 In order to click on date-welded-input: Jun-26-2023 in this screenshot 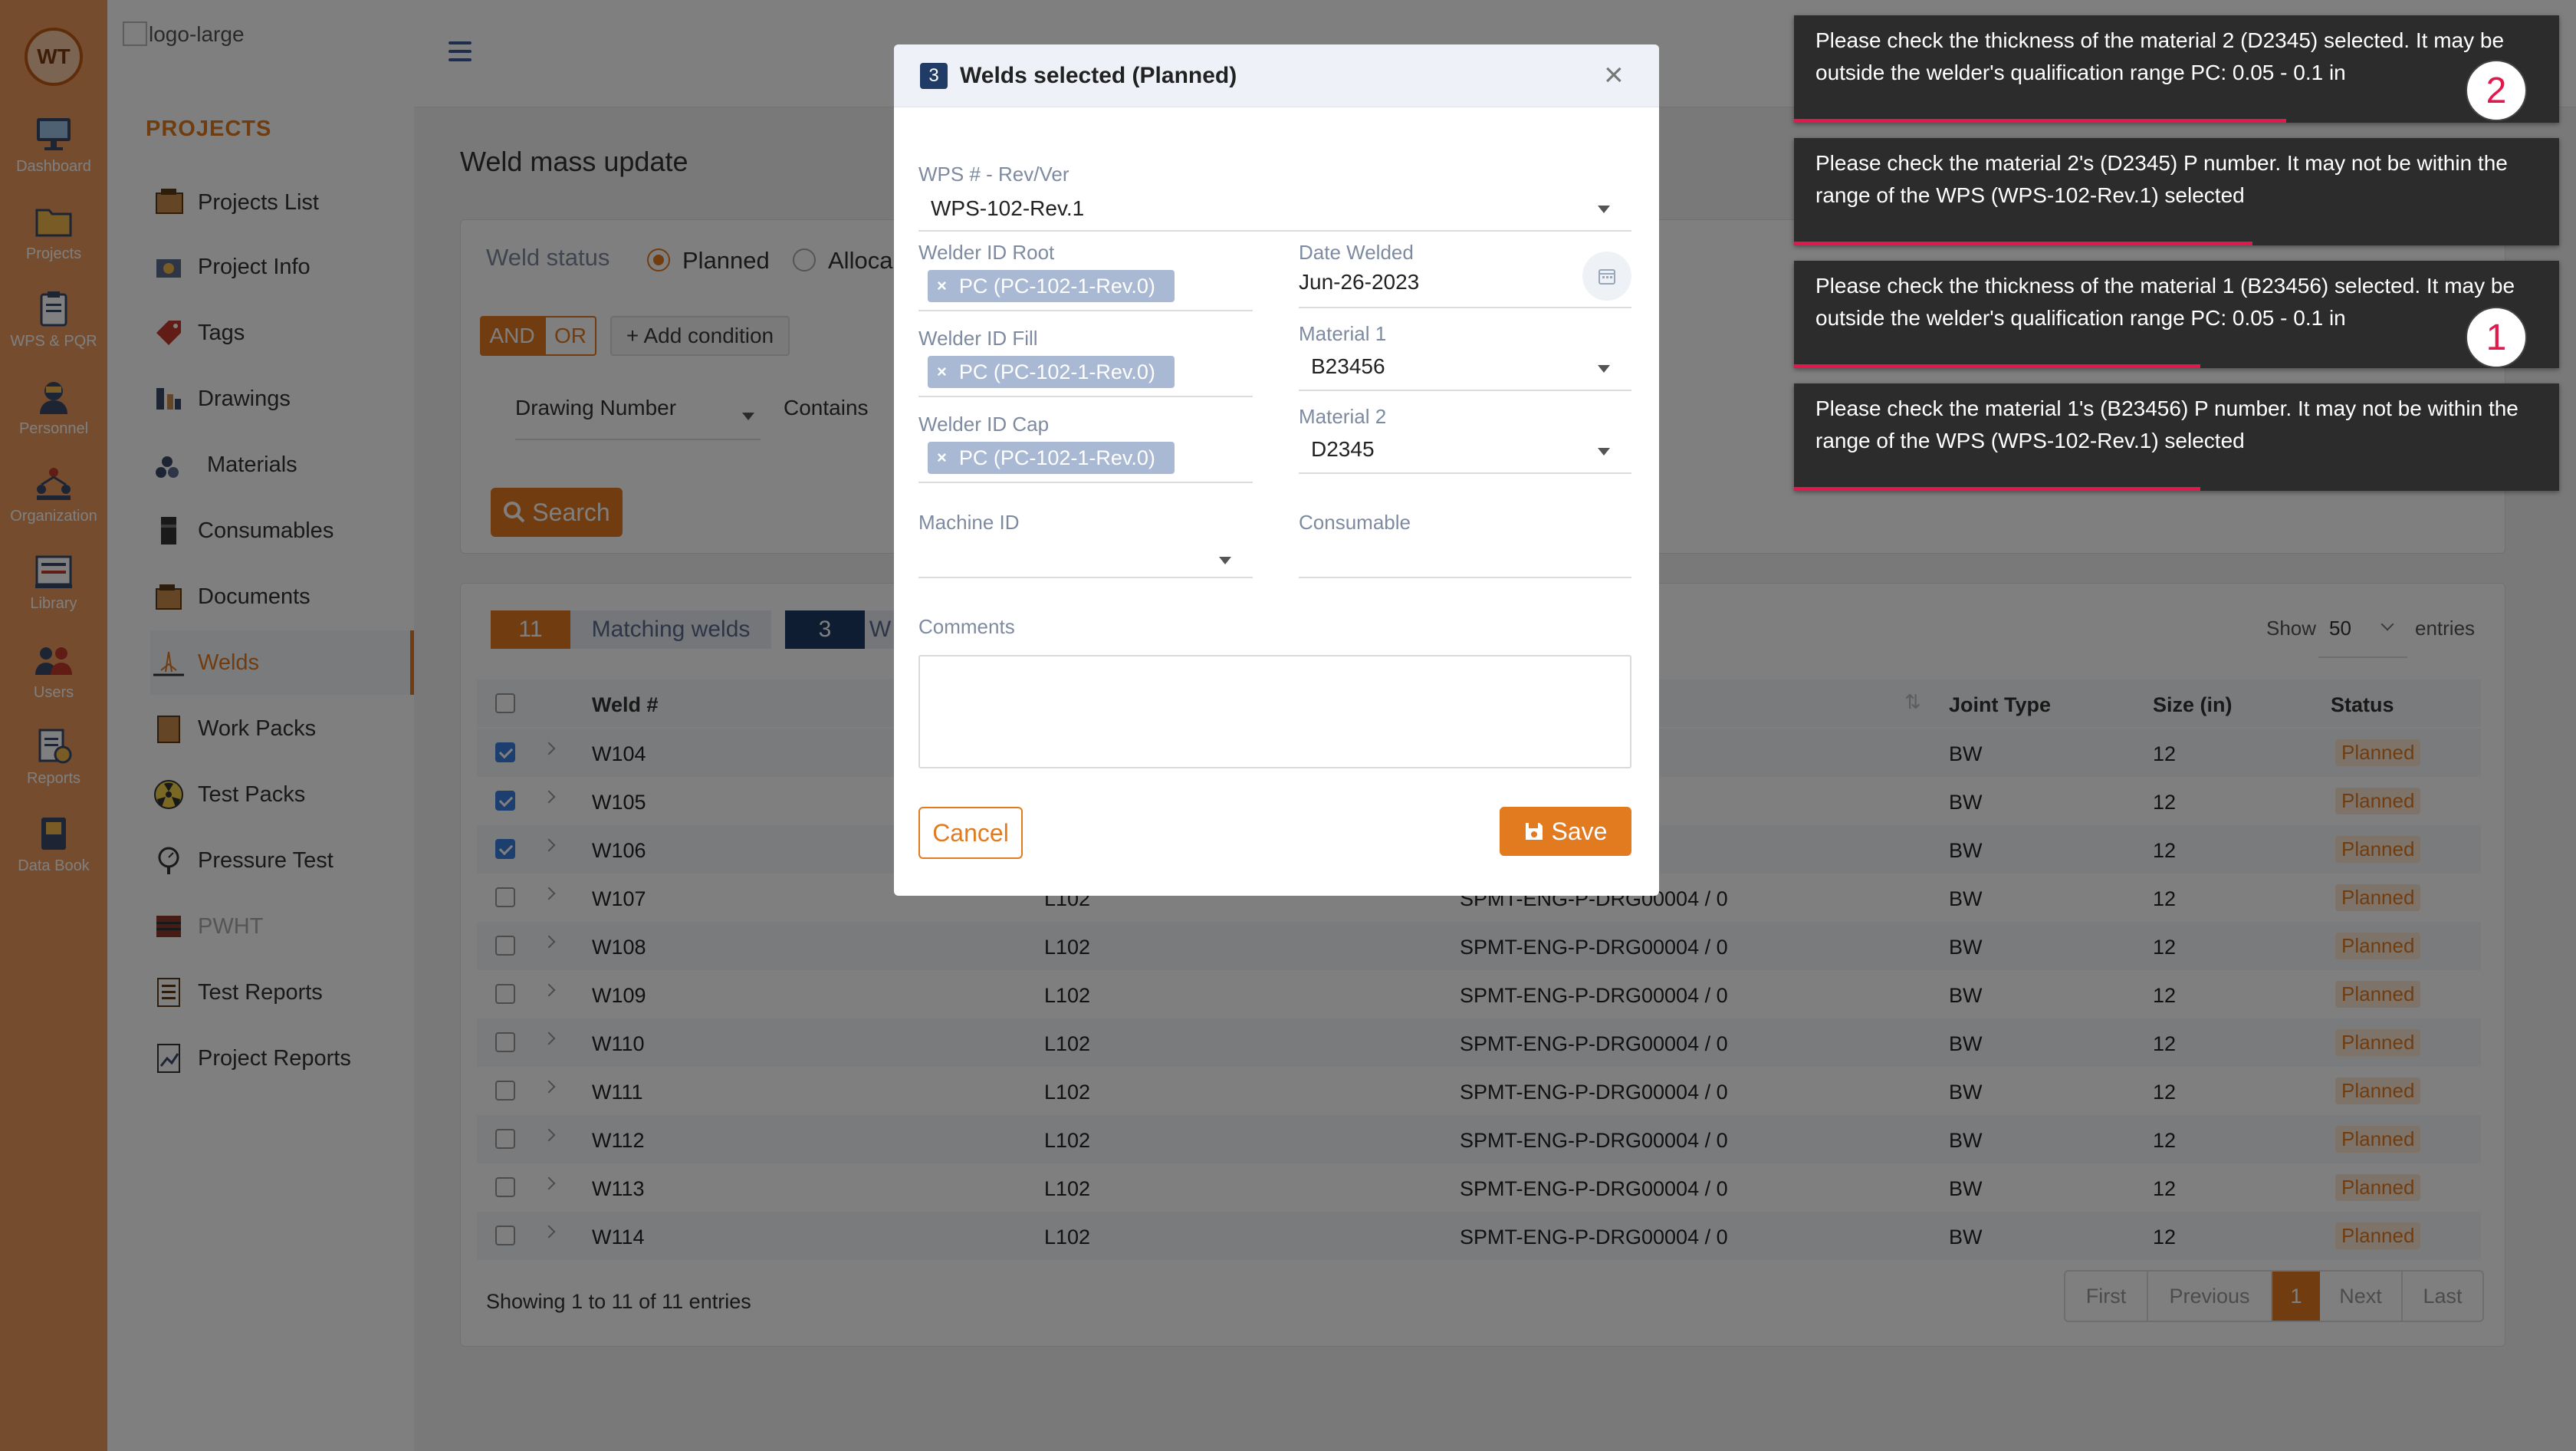, I will do `click(1359, 282)`.